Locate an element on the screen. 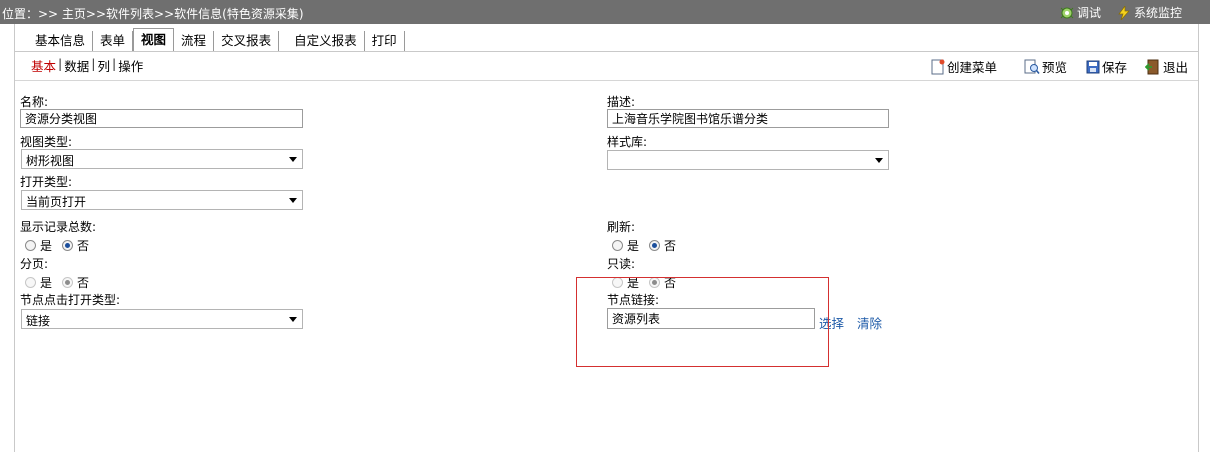 This screenshot has width=1210, height=452. debug-button: 调试 is located at coordinates (1080, 12).